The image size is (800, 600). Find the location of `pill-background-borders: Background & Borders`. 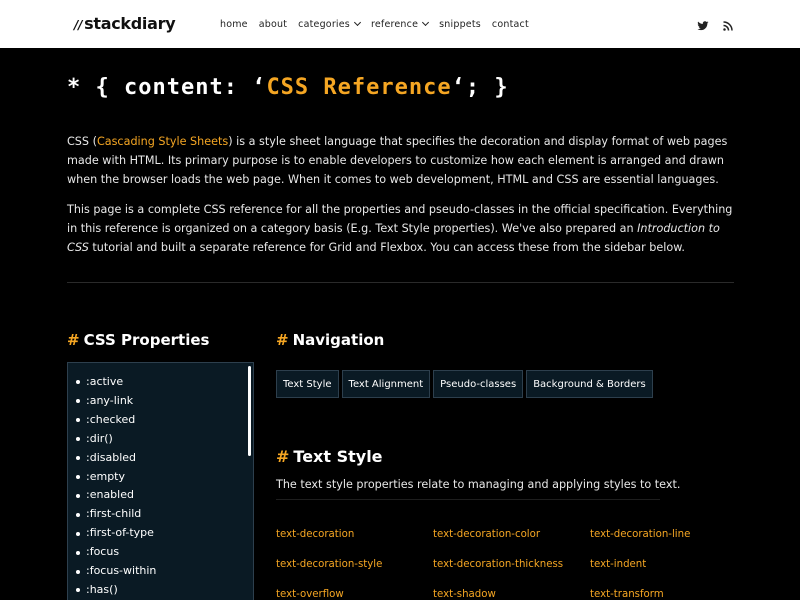

pill-background-borders: Background & Borders is located at coordinates (589, 384).